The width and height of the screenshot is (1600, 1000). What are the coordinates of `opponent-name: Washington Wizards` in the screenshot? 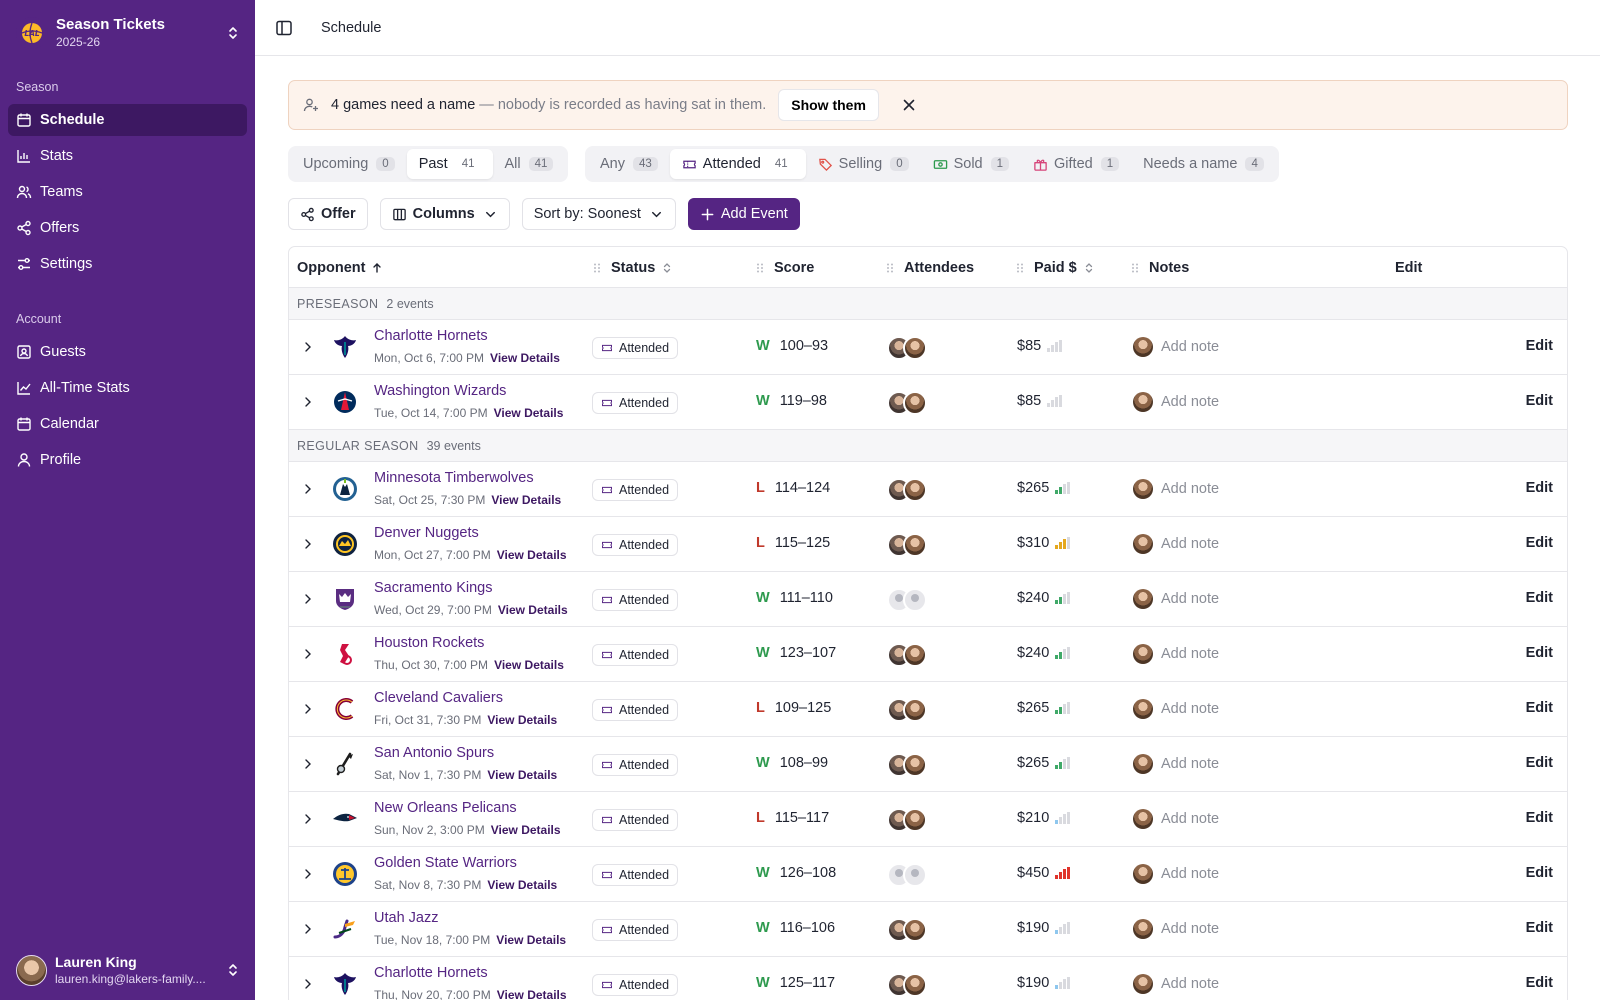 It's located at (440, 391).